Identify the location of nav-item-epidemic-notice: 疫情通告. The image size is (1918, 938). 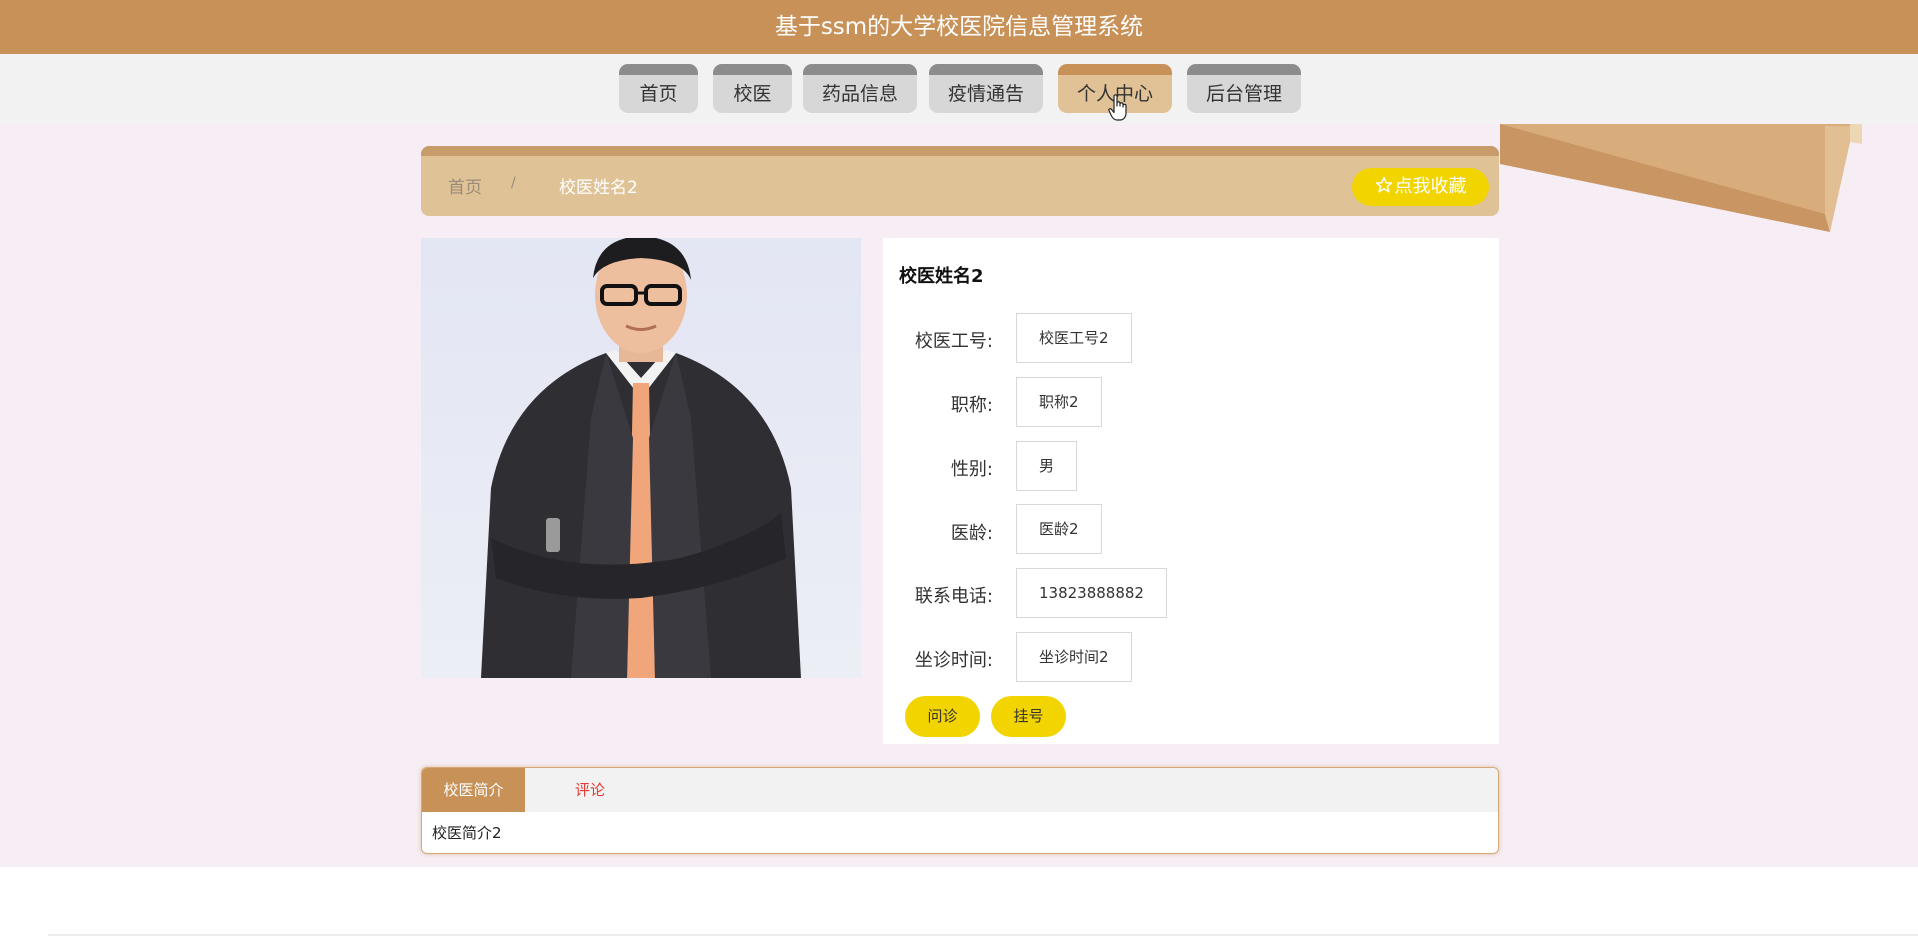
(986, 88).